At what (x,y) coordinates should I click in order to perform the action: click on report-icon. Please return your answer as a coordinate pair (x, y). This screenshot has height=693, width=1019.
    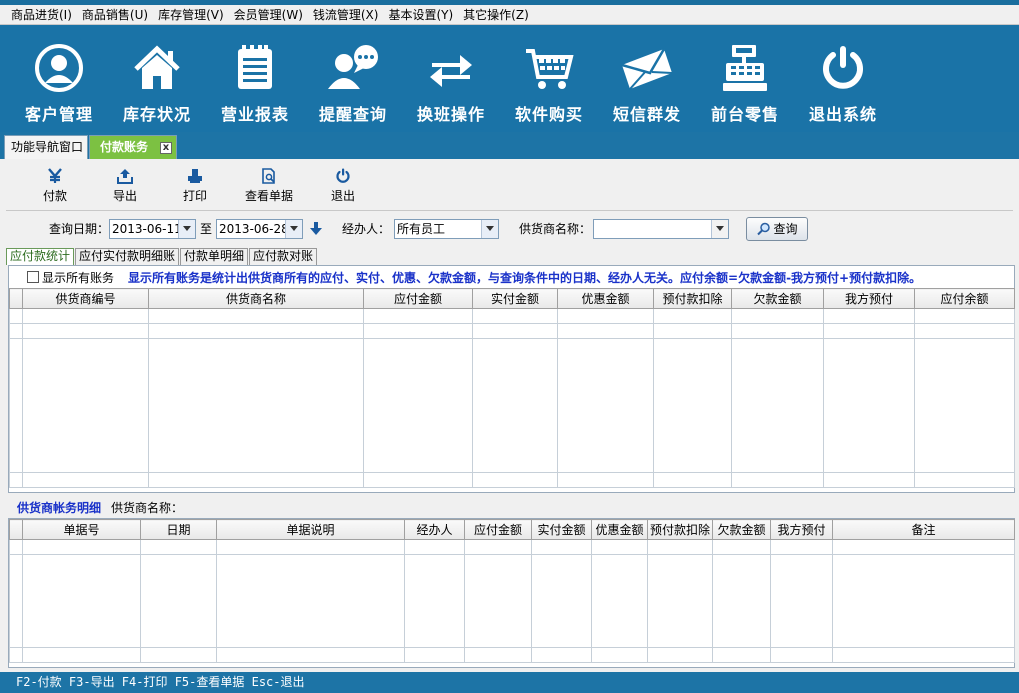
    Looking at the image, I should click on (255, 68).